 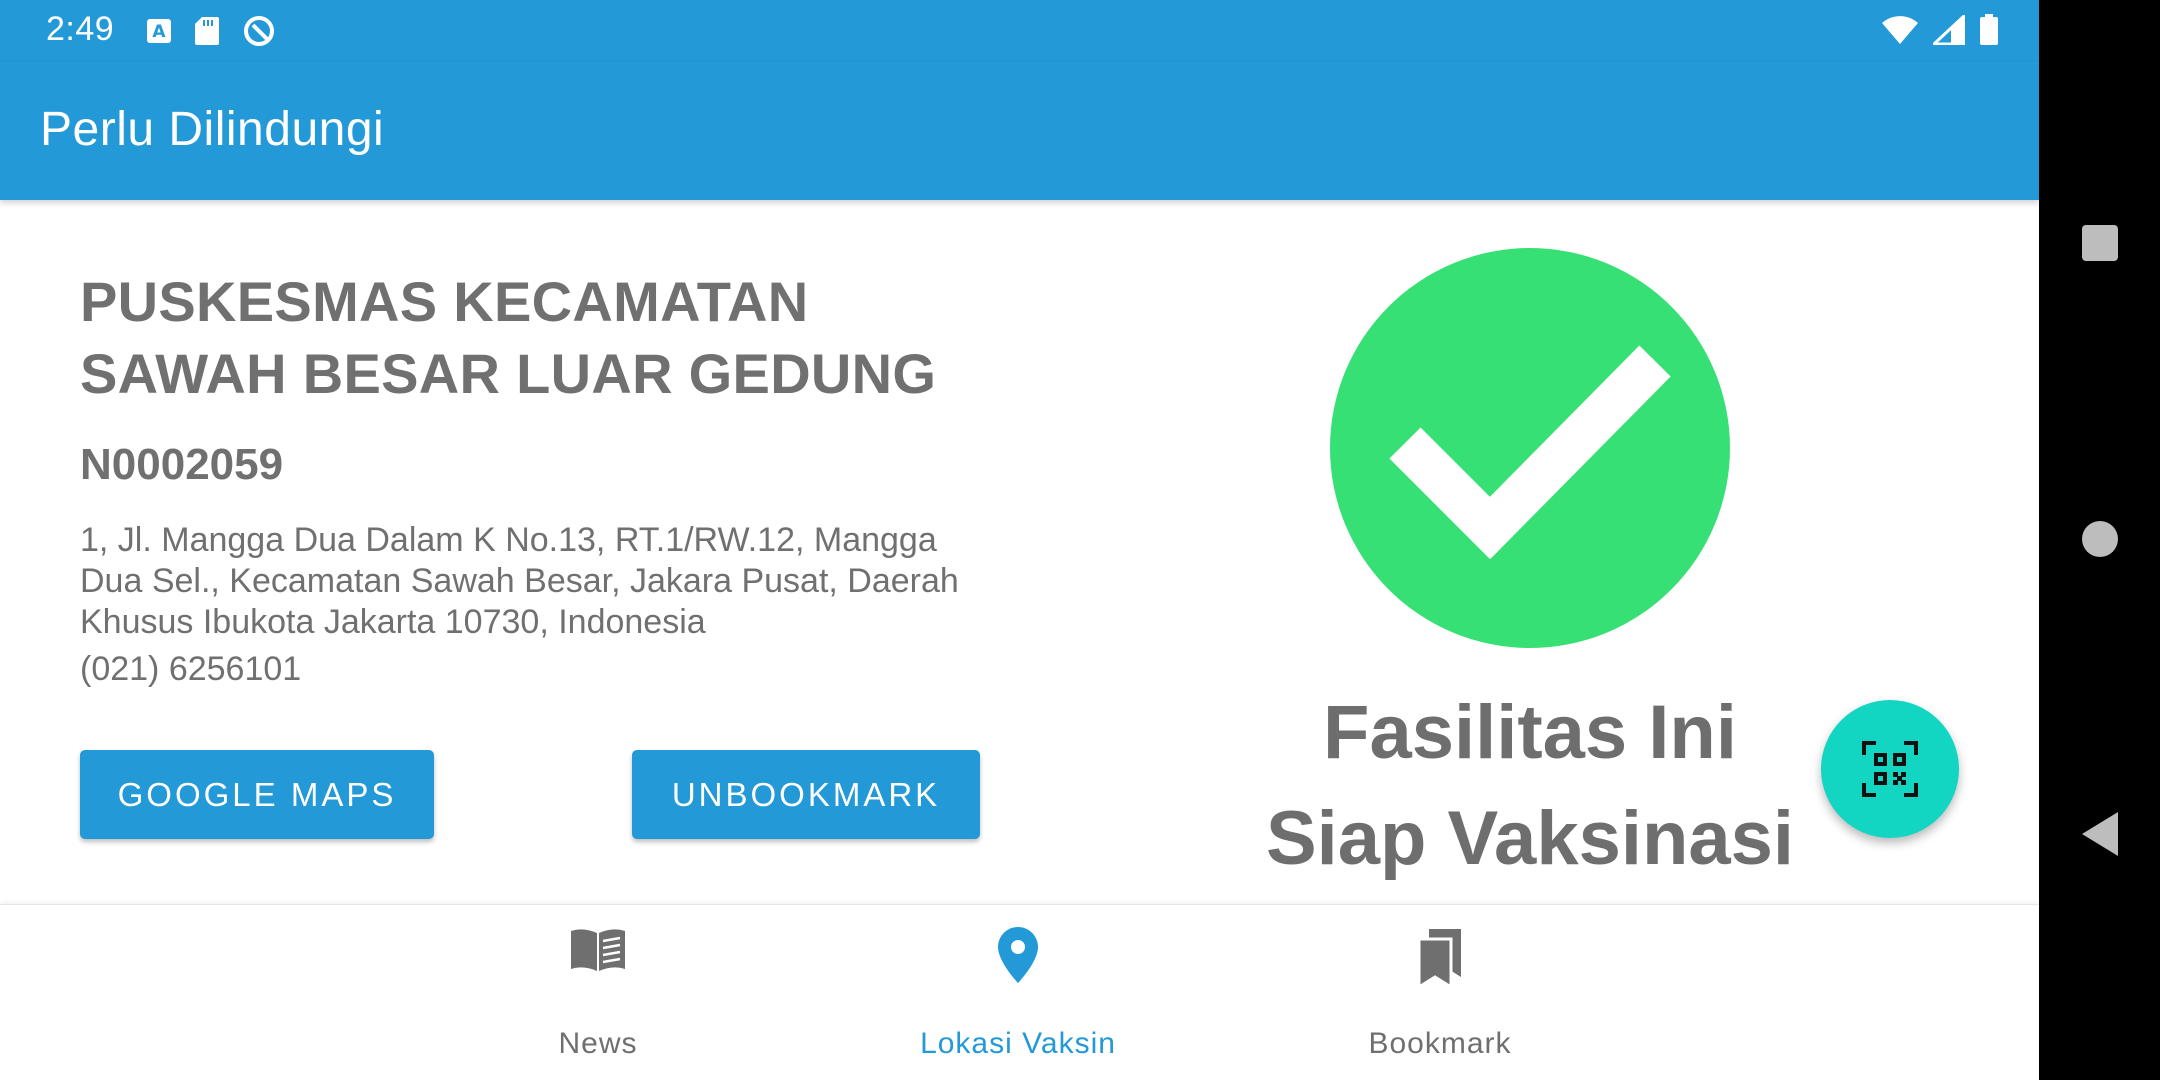 I want to click on home-icon, so click(x=2099, y=539).